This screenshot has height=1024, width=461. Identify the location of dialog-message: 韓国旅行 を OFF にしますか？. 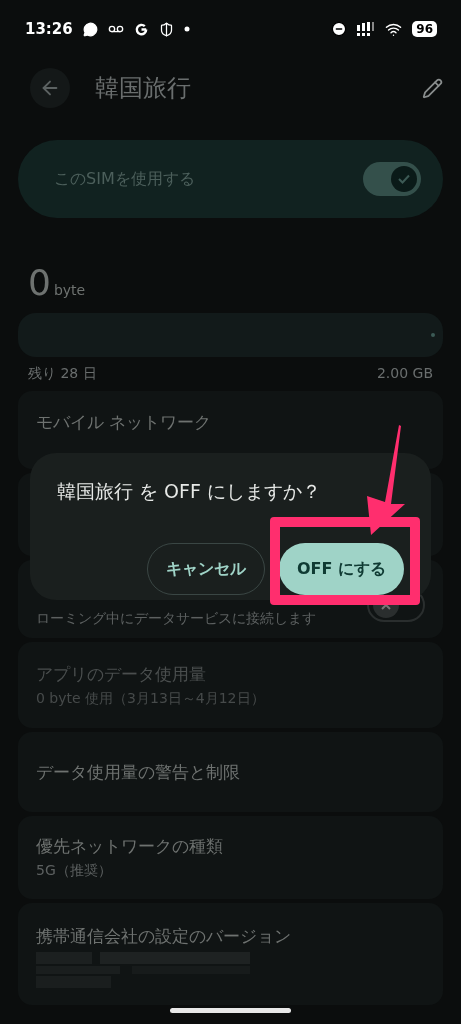
(189, 491).